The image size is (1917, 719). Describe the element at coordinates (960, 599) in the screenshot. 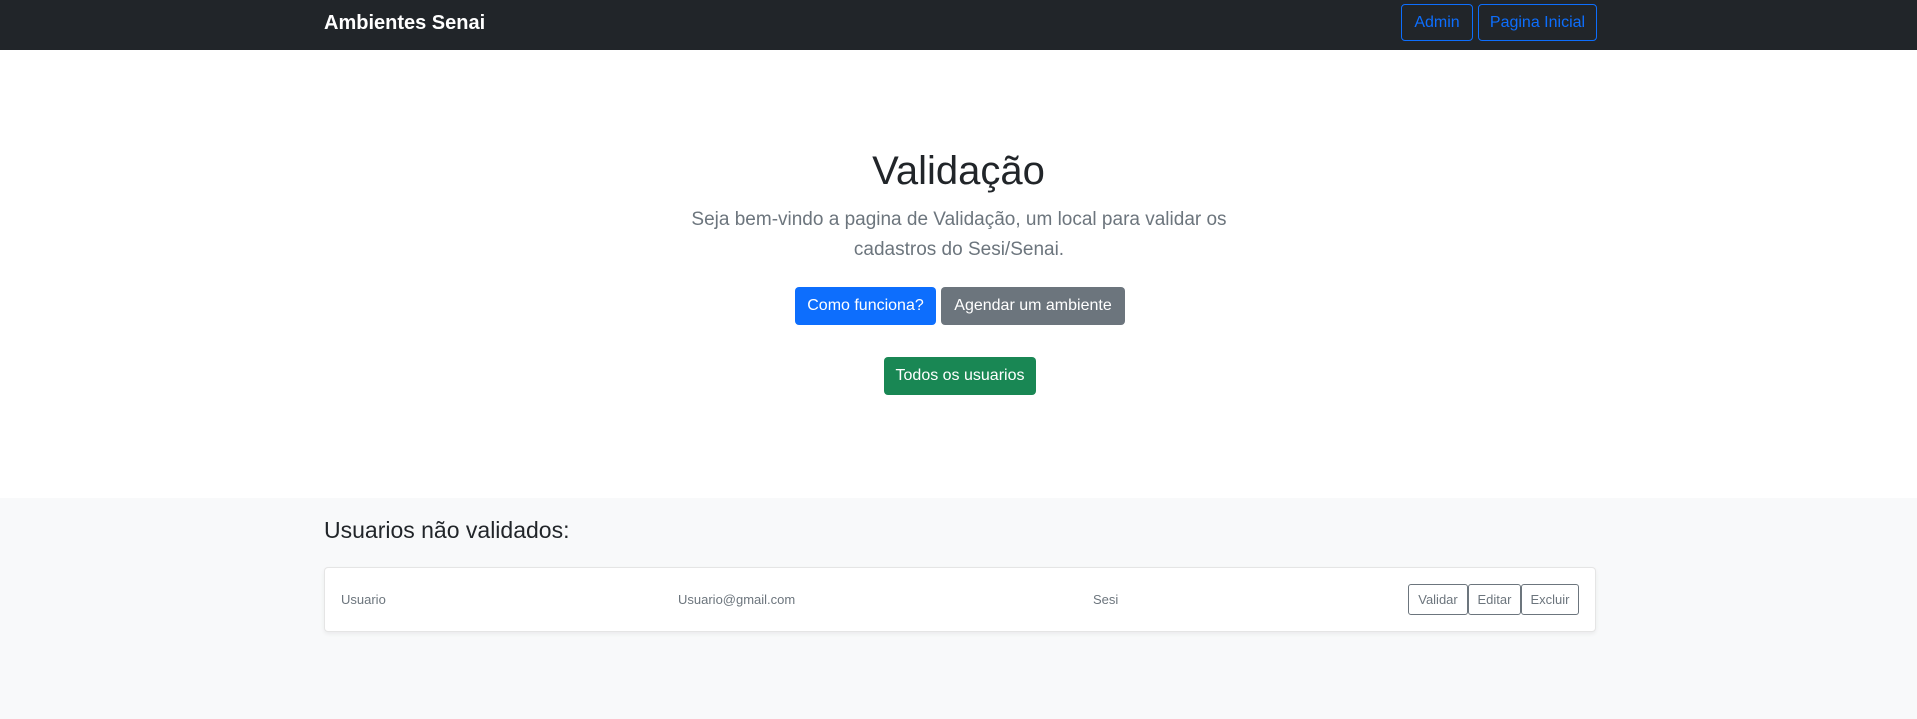

I see `list-item` at that location.